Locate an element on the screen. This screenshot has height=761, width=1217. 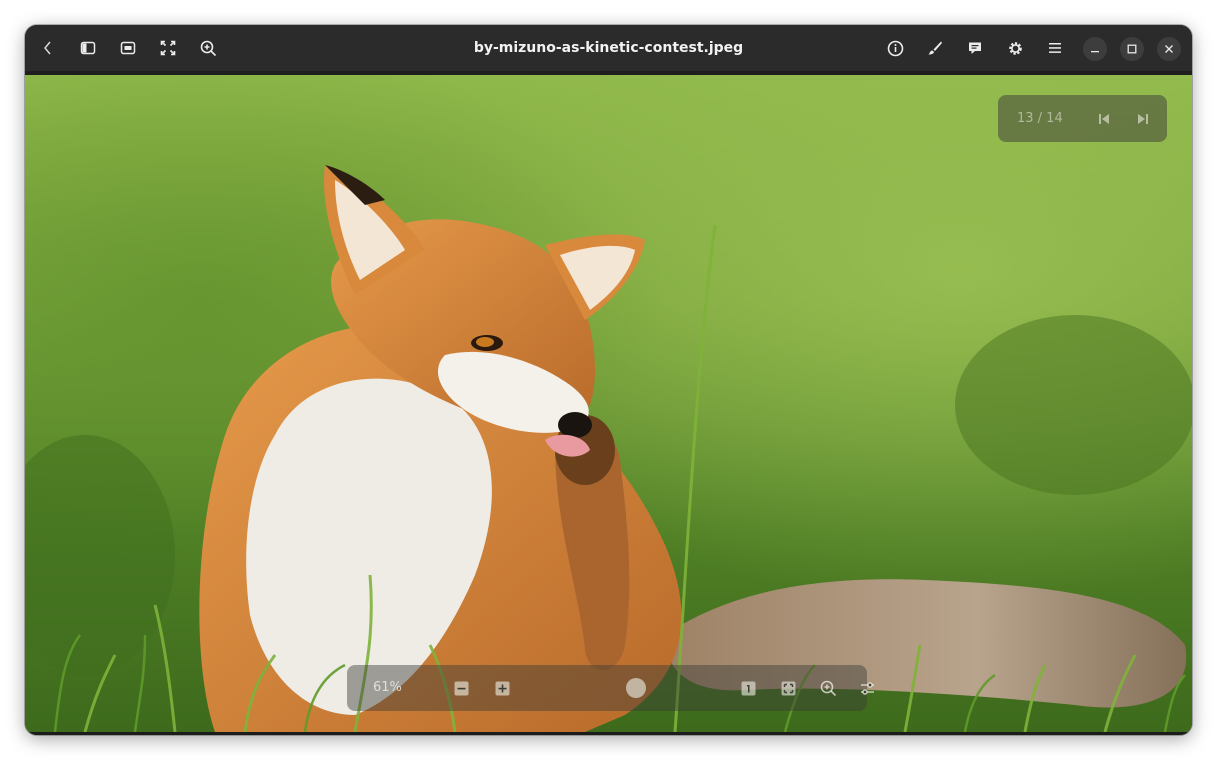
info-icon is located at coordinates (895, 48).